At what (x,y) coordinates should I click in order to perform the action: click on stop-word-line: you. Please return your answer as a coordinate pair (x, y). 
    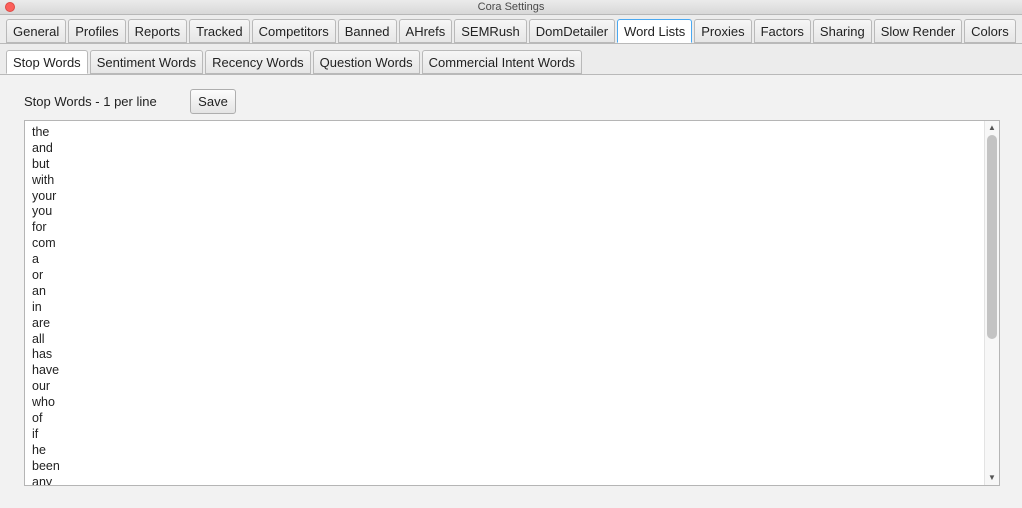
    Looking at the image, I should click on (42, 211).